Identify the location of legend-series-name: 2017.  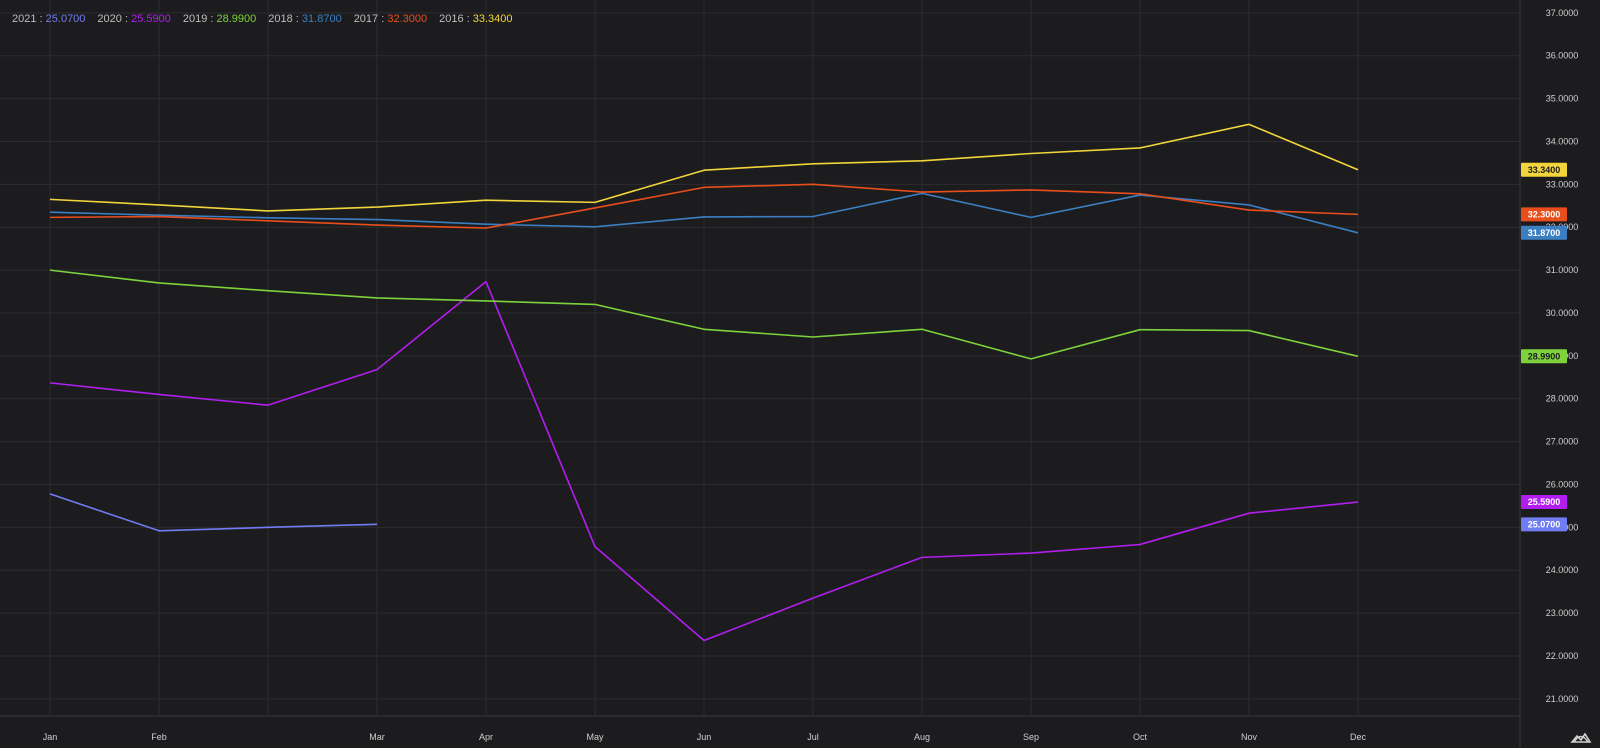
(366, 19).